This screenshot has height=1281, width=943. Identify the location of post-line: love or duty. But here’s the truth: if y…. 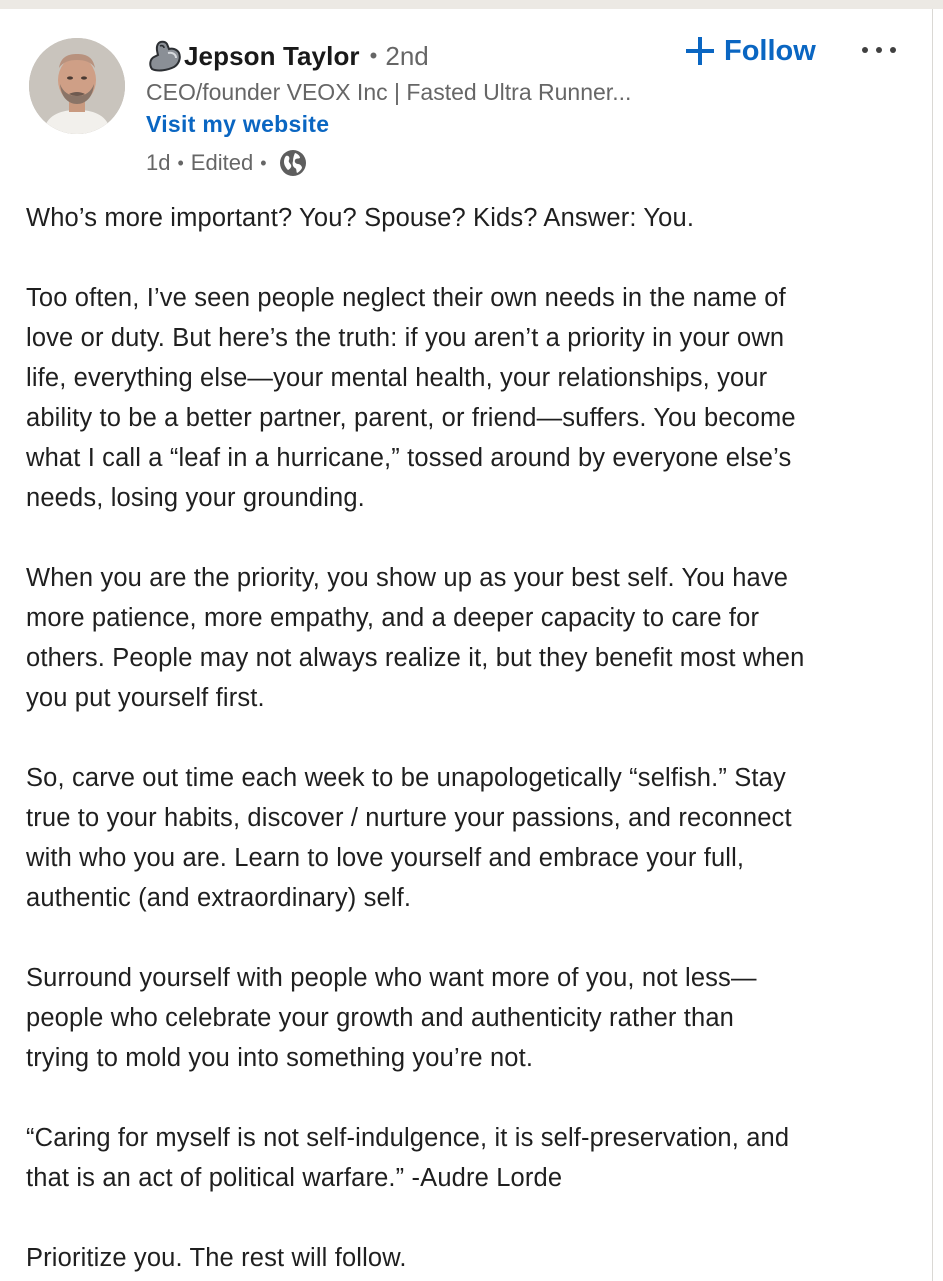
(405, 338).